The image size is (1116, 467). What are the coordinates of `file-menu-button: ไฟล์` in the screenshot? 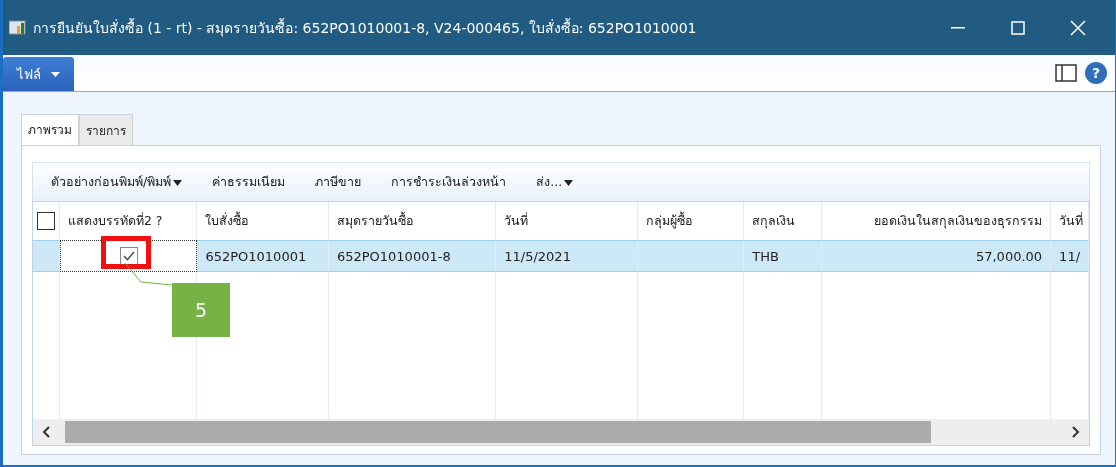 It's located at (38, 74).